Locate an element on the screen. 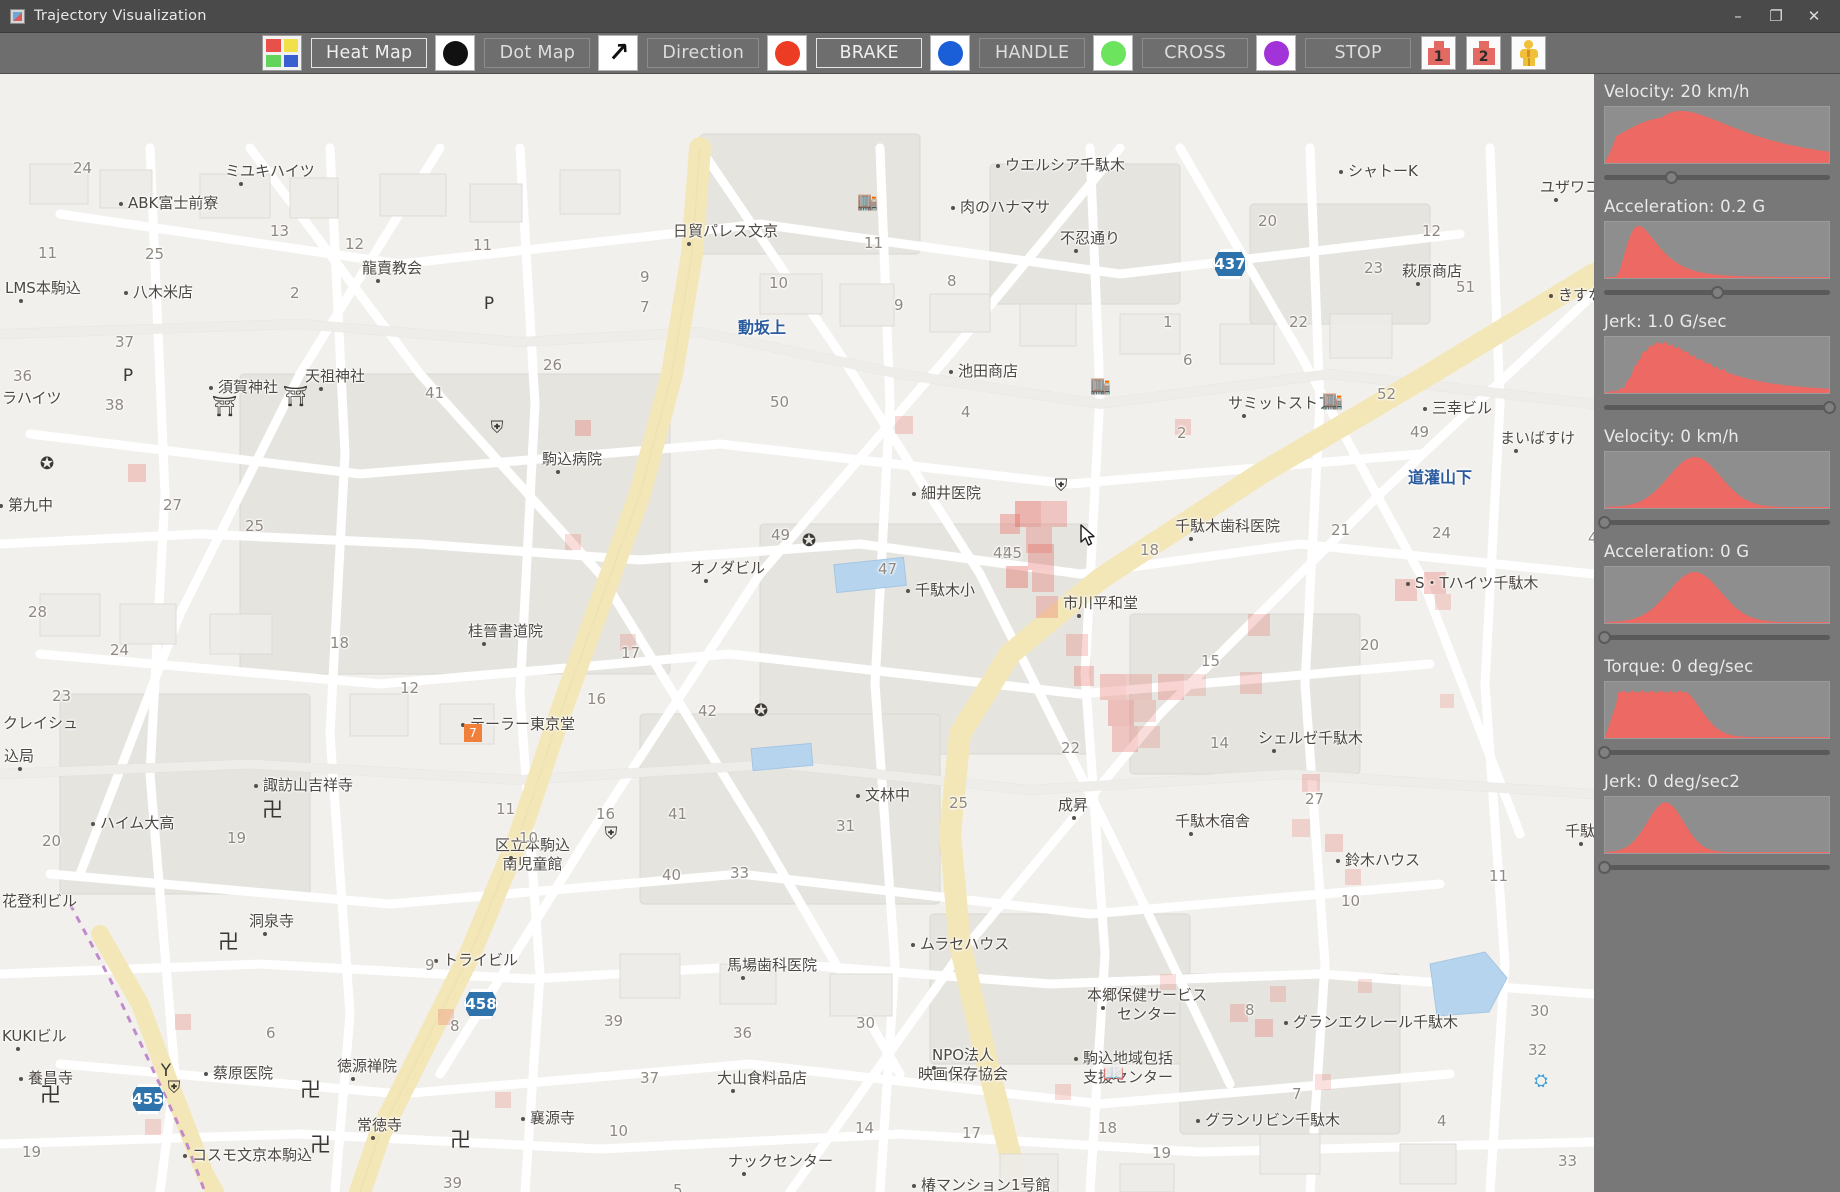 This screenshot has width=1840, height=1192. metric-panel-2: Jerk: 1.0 G/sec is located at coordinates (1720, 363).